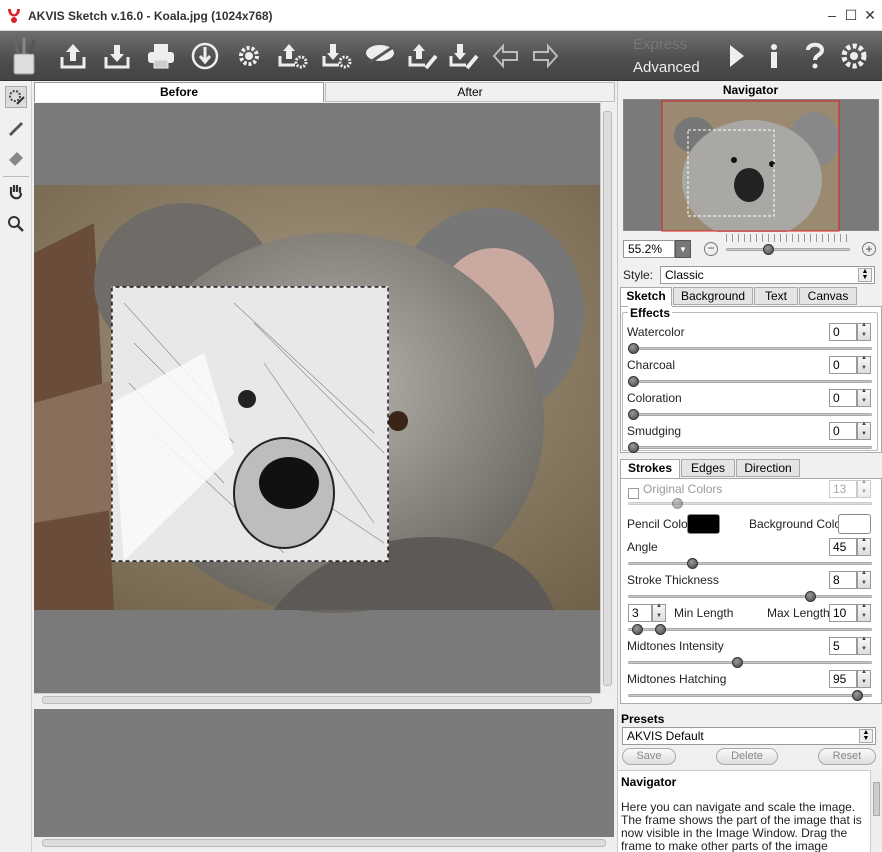 Image resolution: width=882 pixels, height=852 pixels. Describe the element at coordinates (832, 15) in the screenshot. I see `minimize-button: –` at that location.